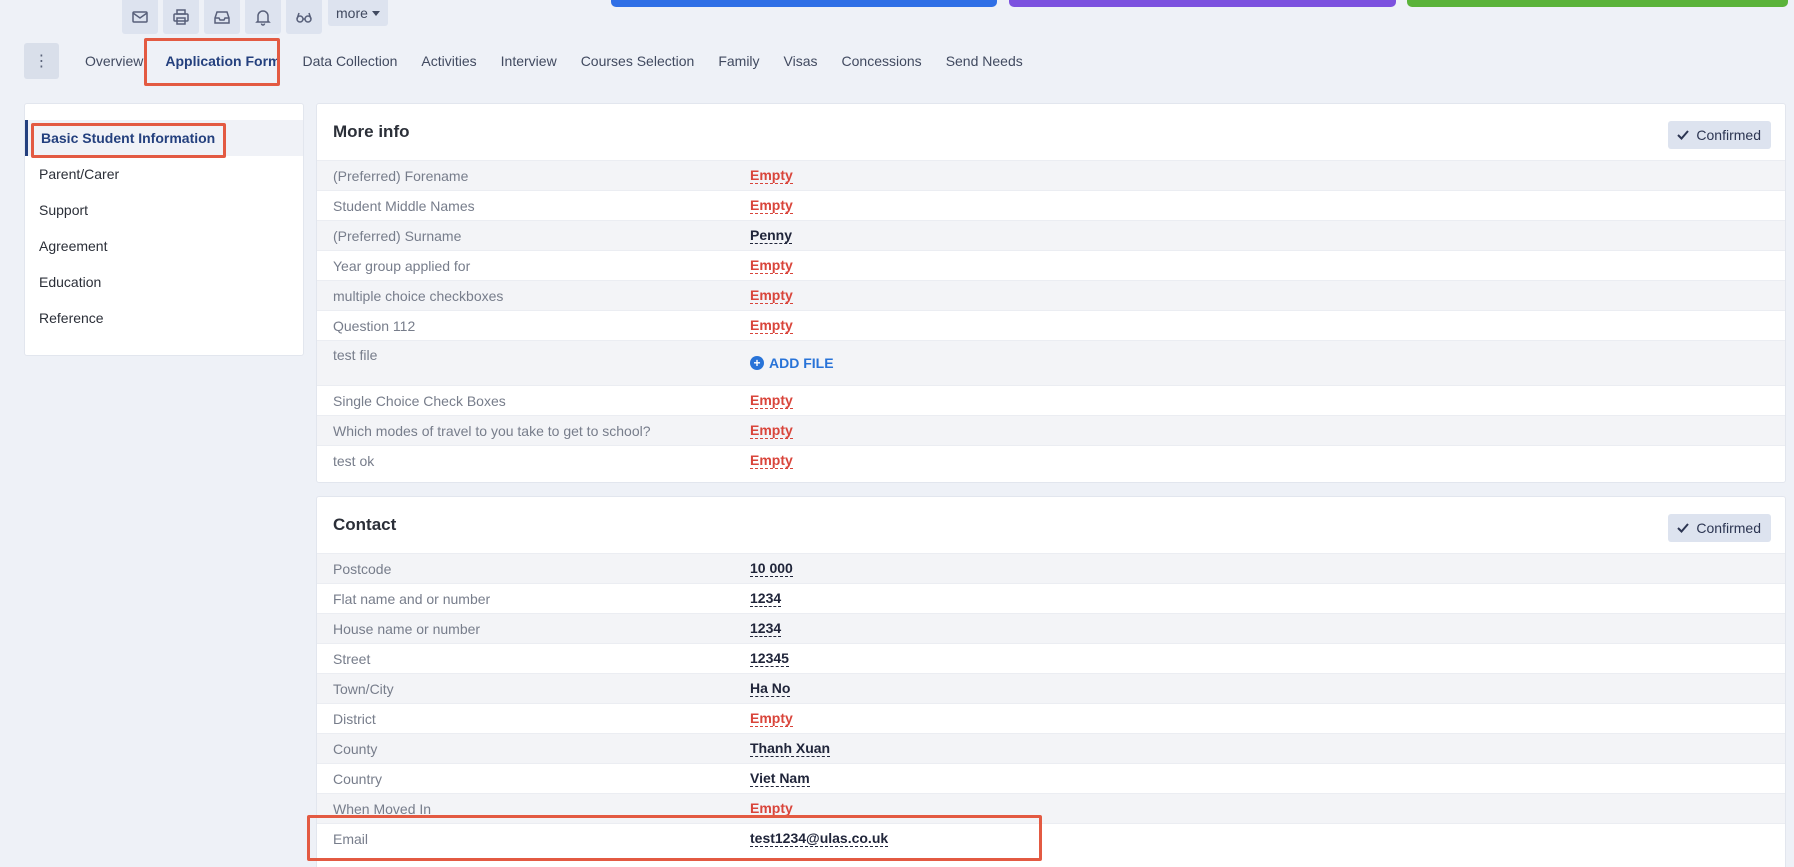 The image size is (1794, 867). What do you see at coordinates (1051, 568) in the screenshot?
I see `field-row: Postcode 10 000` at bounding box center [1051, 568].